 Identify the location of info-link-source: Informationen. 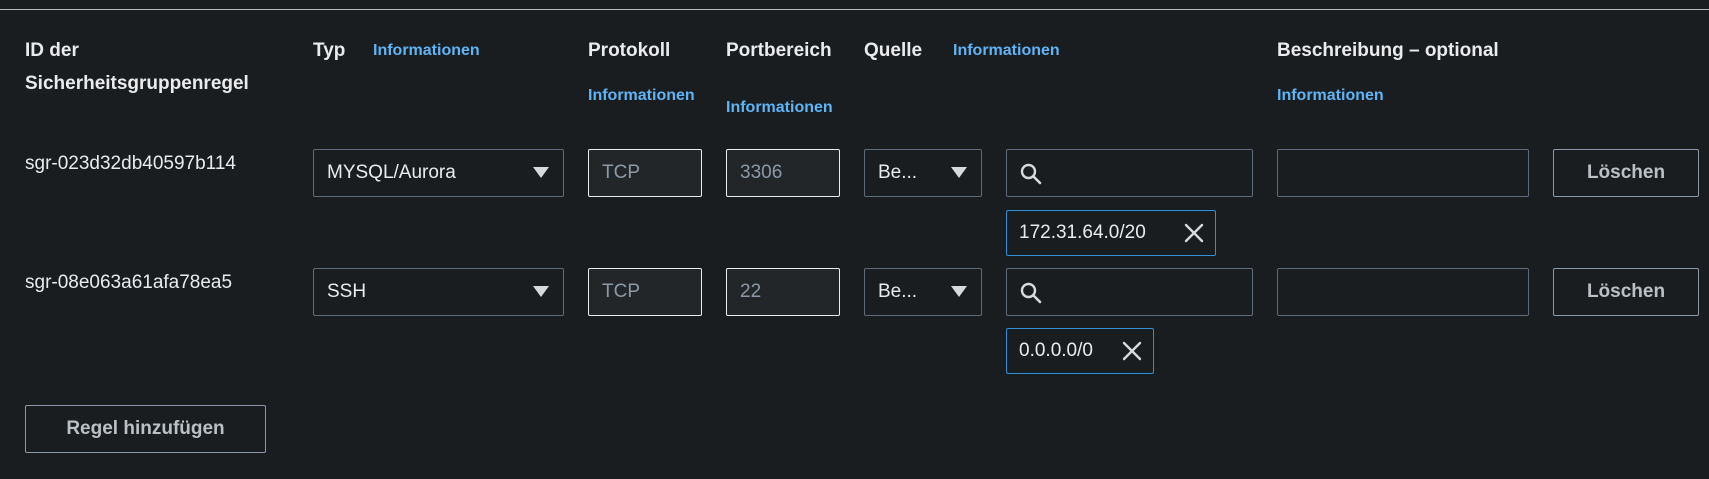
(1006, 51).